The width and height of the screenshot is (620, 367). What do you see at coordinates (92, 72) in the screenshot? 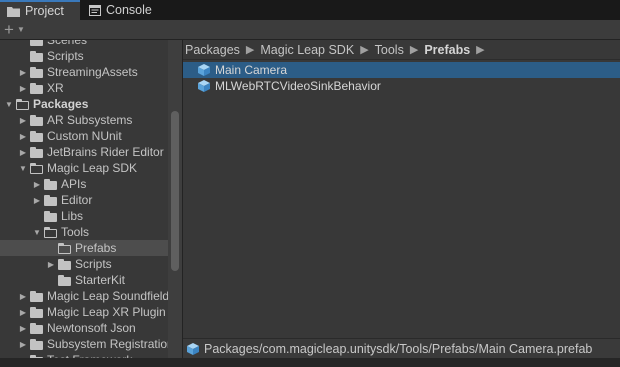
I see `tree-item-label: StreamingAssets` at bounding box center [92, 72].